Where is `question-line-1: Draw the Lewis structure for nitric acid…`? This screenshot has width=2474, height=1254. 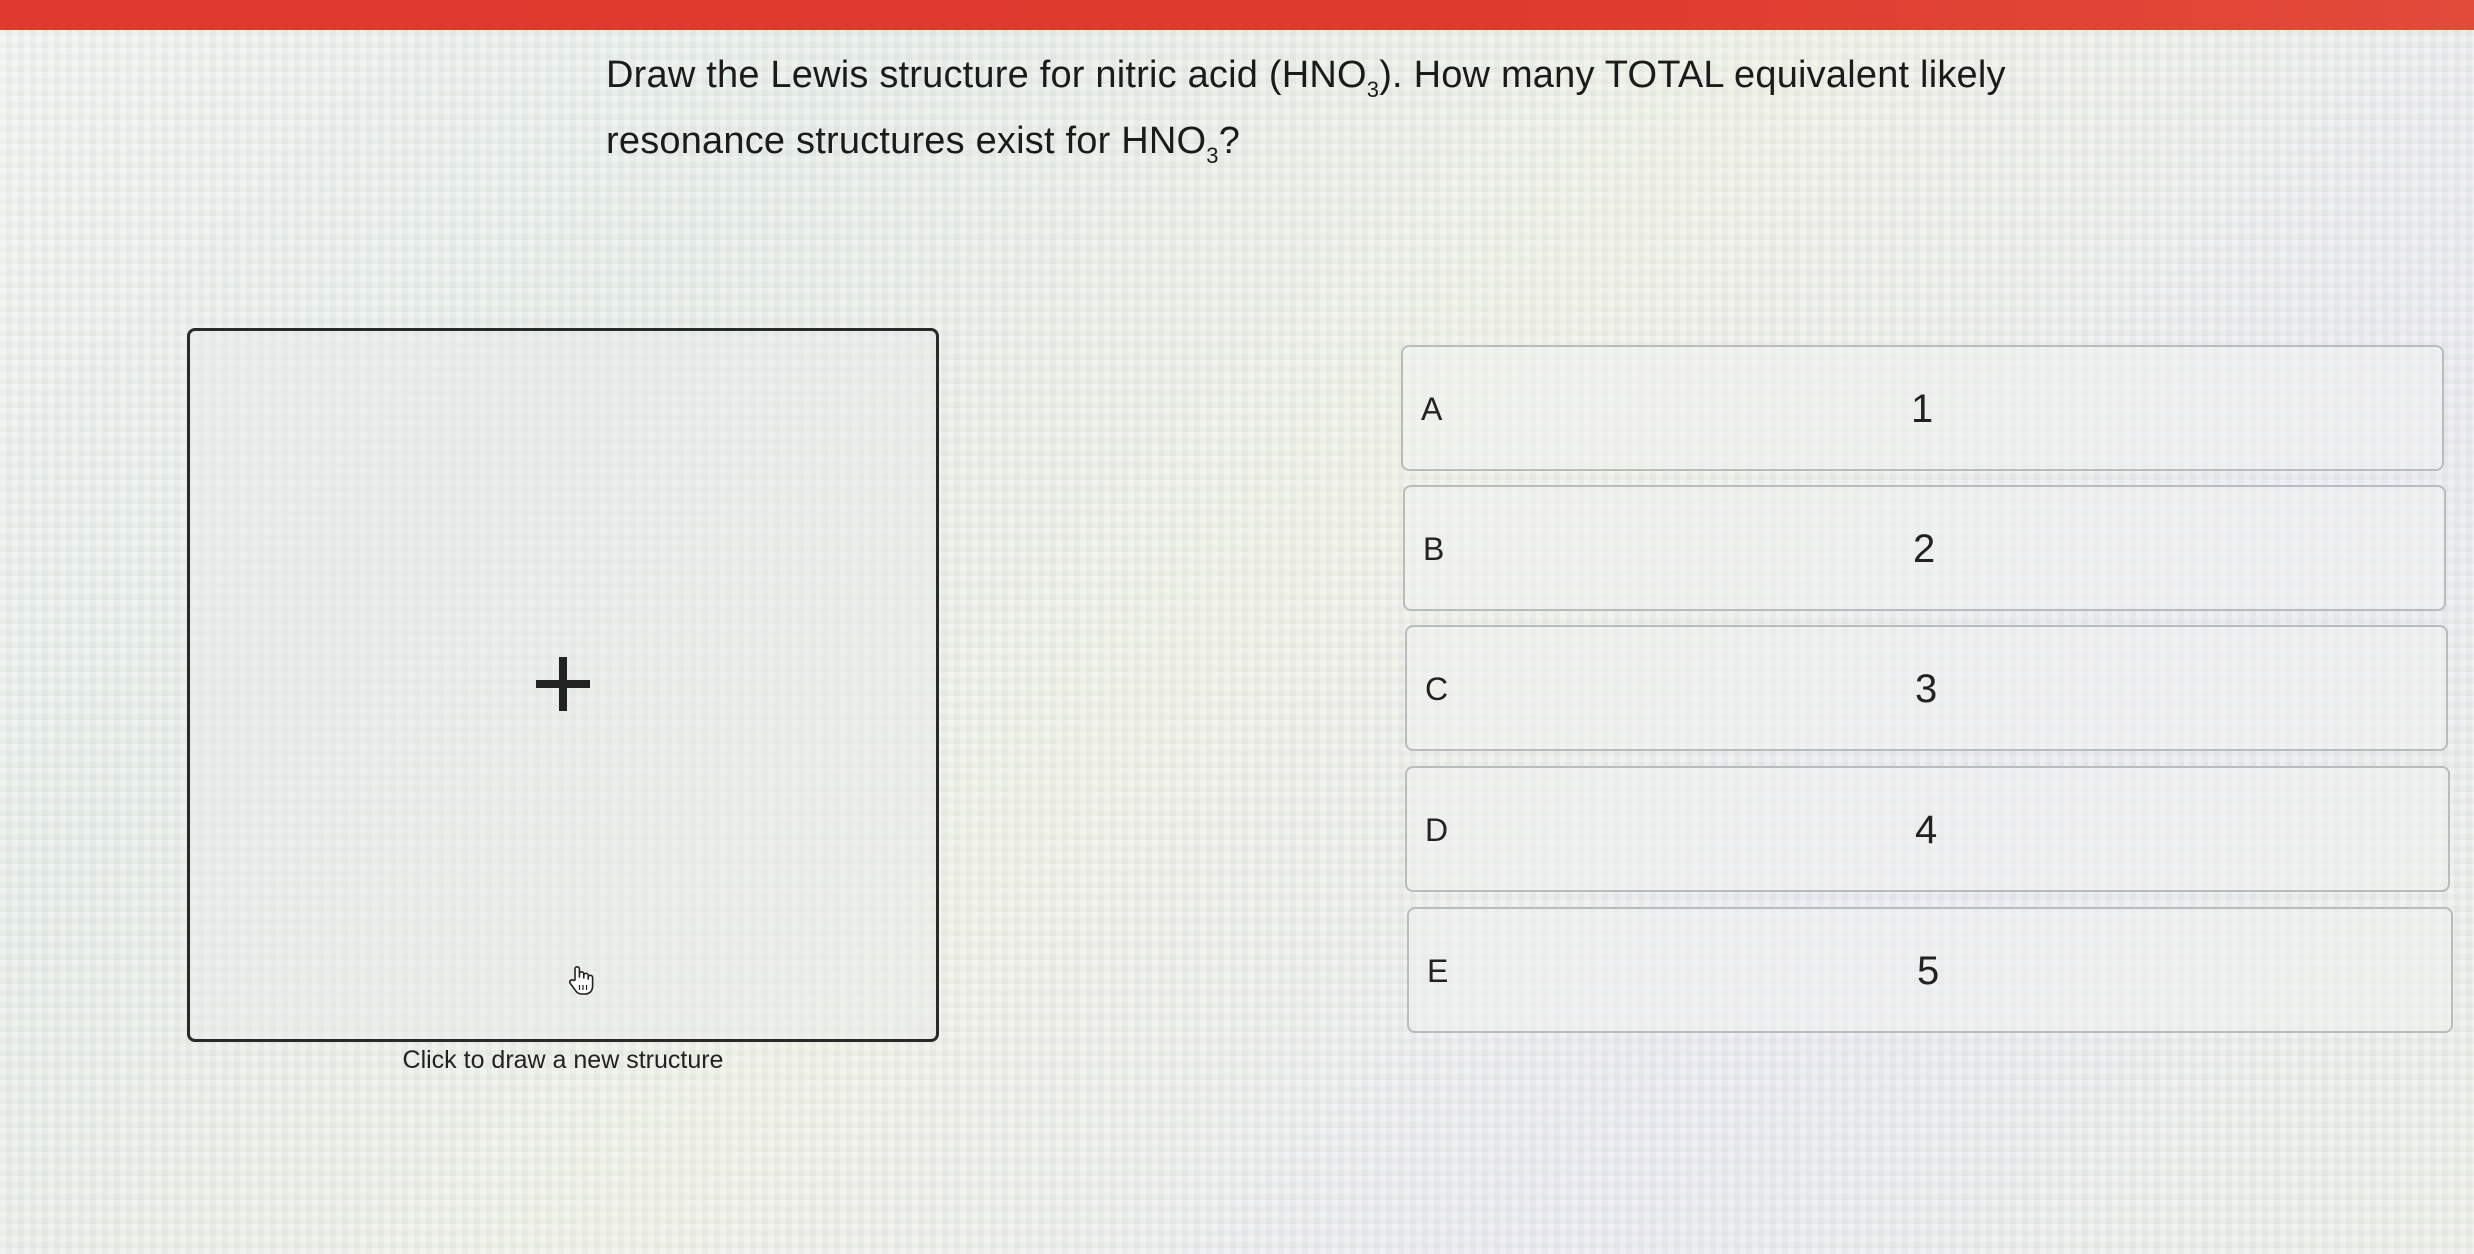 question-line-1: Draw the Lewis structure for nitric acid… is located at coordinates (1386, 75).